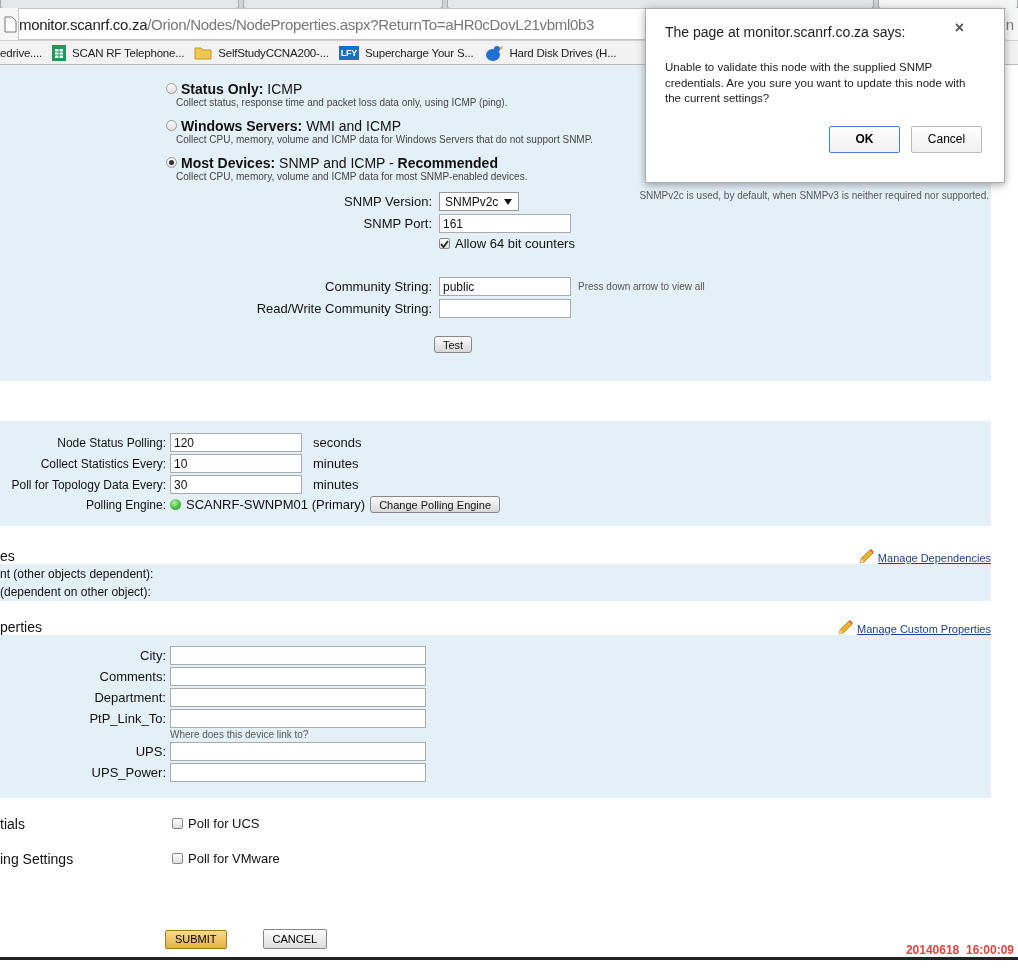 The height and width of the screenshot is (973, 1018). I want to click on version-note: SNMPv2c is used, by default, when SNMPv3 is neither required nor supported., so click(814, 195).